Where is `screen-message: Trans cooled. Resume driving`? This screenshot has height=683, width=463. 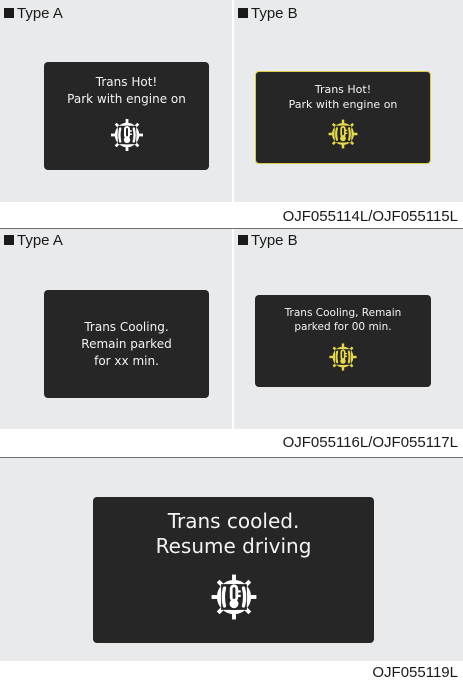
screen-message: Trans cooled. Resume driving is located at coordinates (233, 533).